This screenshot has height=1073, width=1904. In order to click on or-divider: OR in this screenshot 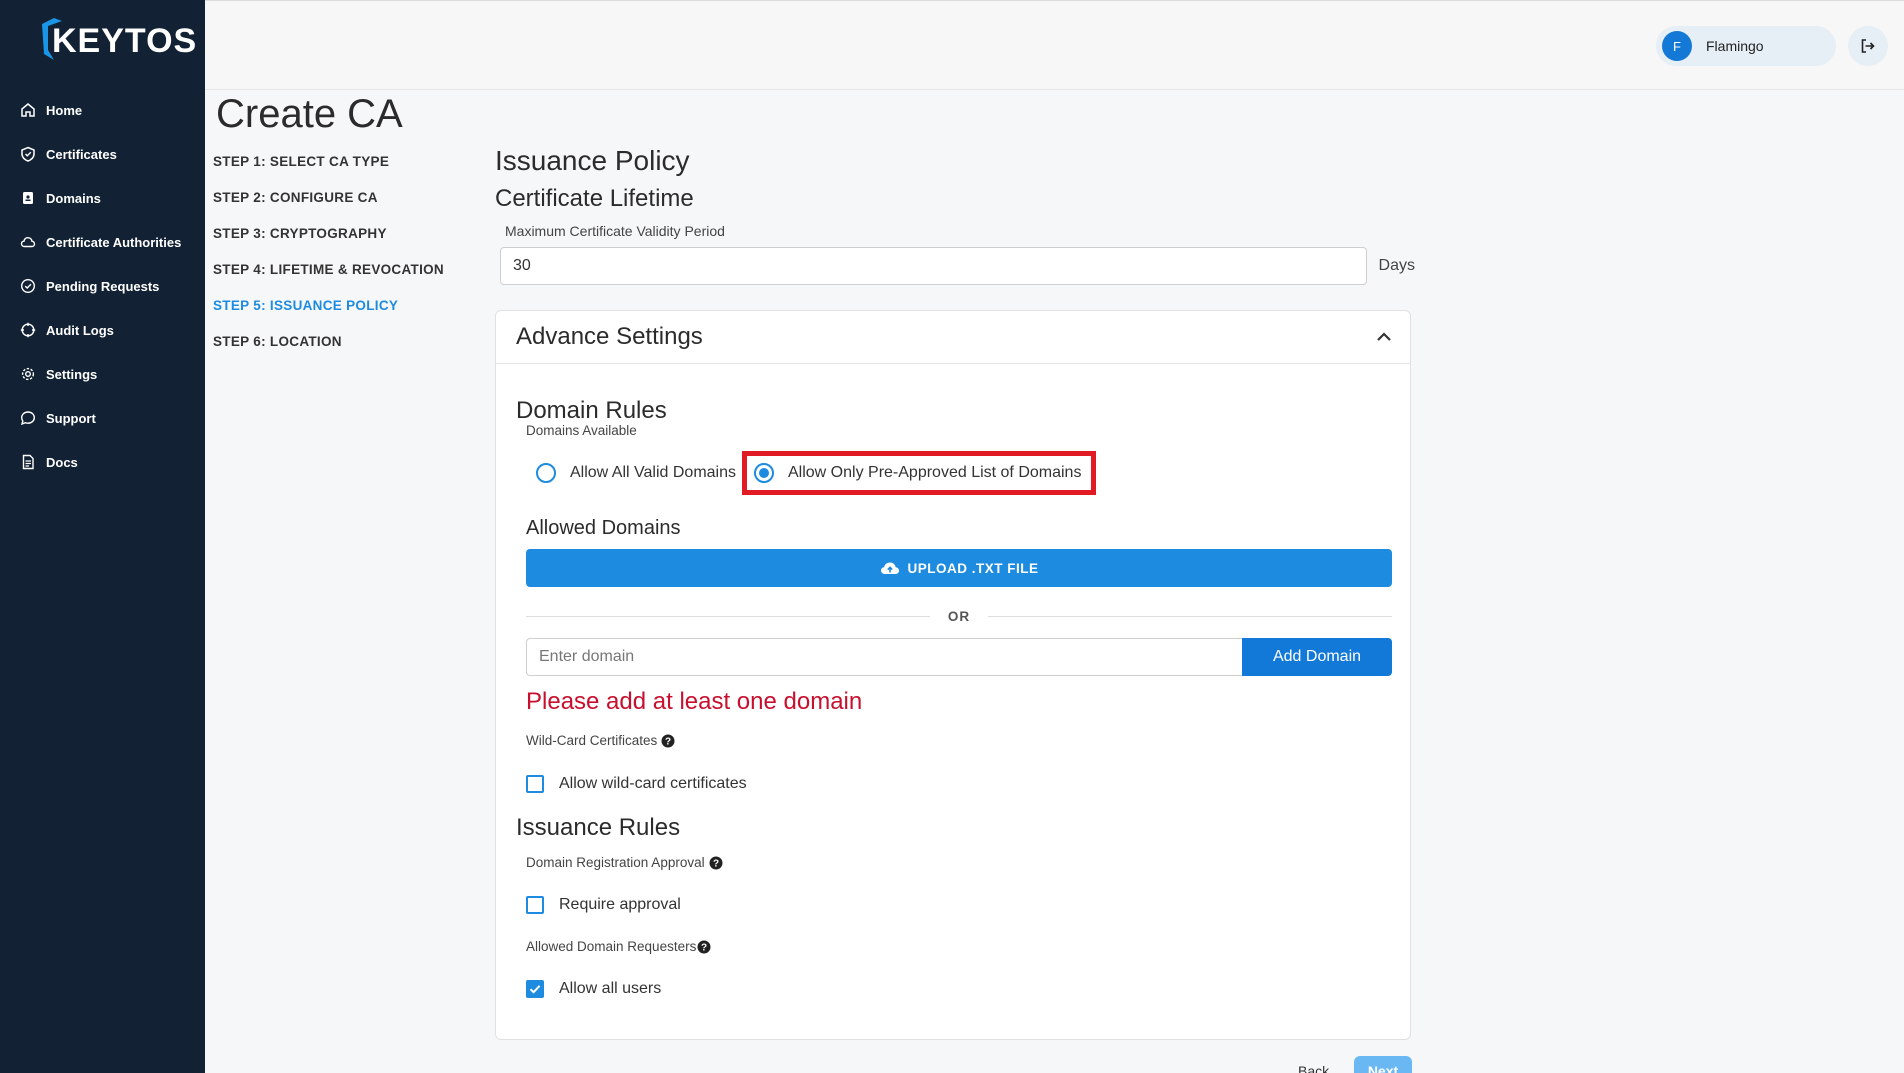, I will do `click(959, 616)`.